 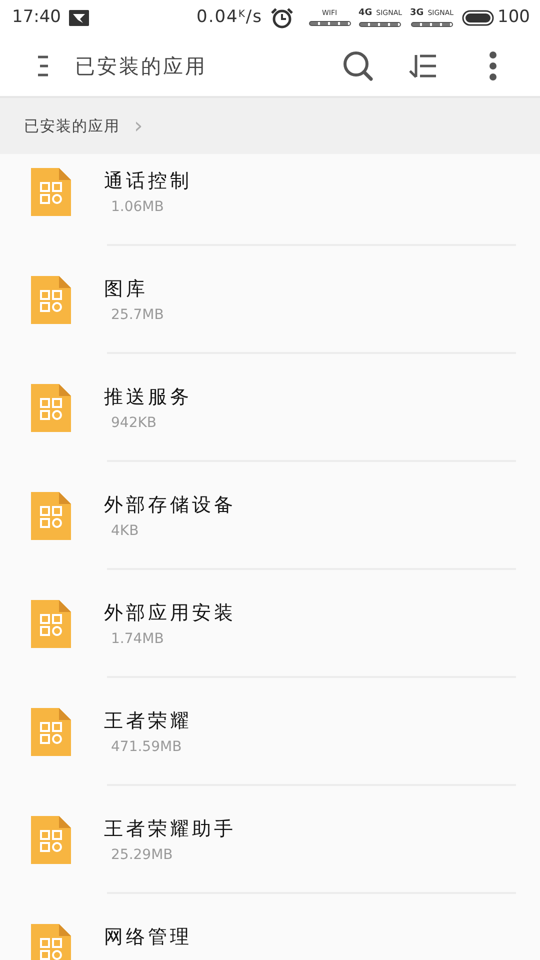 What do you see at coordinates (148, 181) in the screenshot?
I see `app-name: 通话控制` at bounding box center [148, 181].